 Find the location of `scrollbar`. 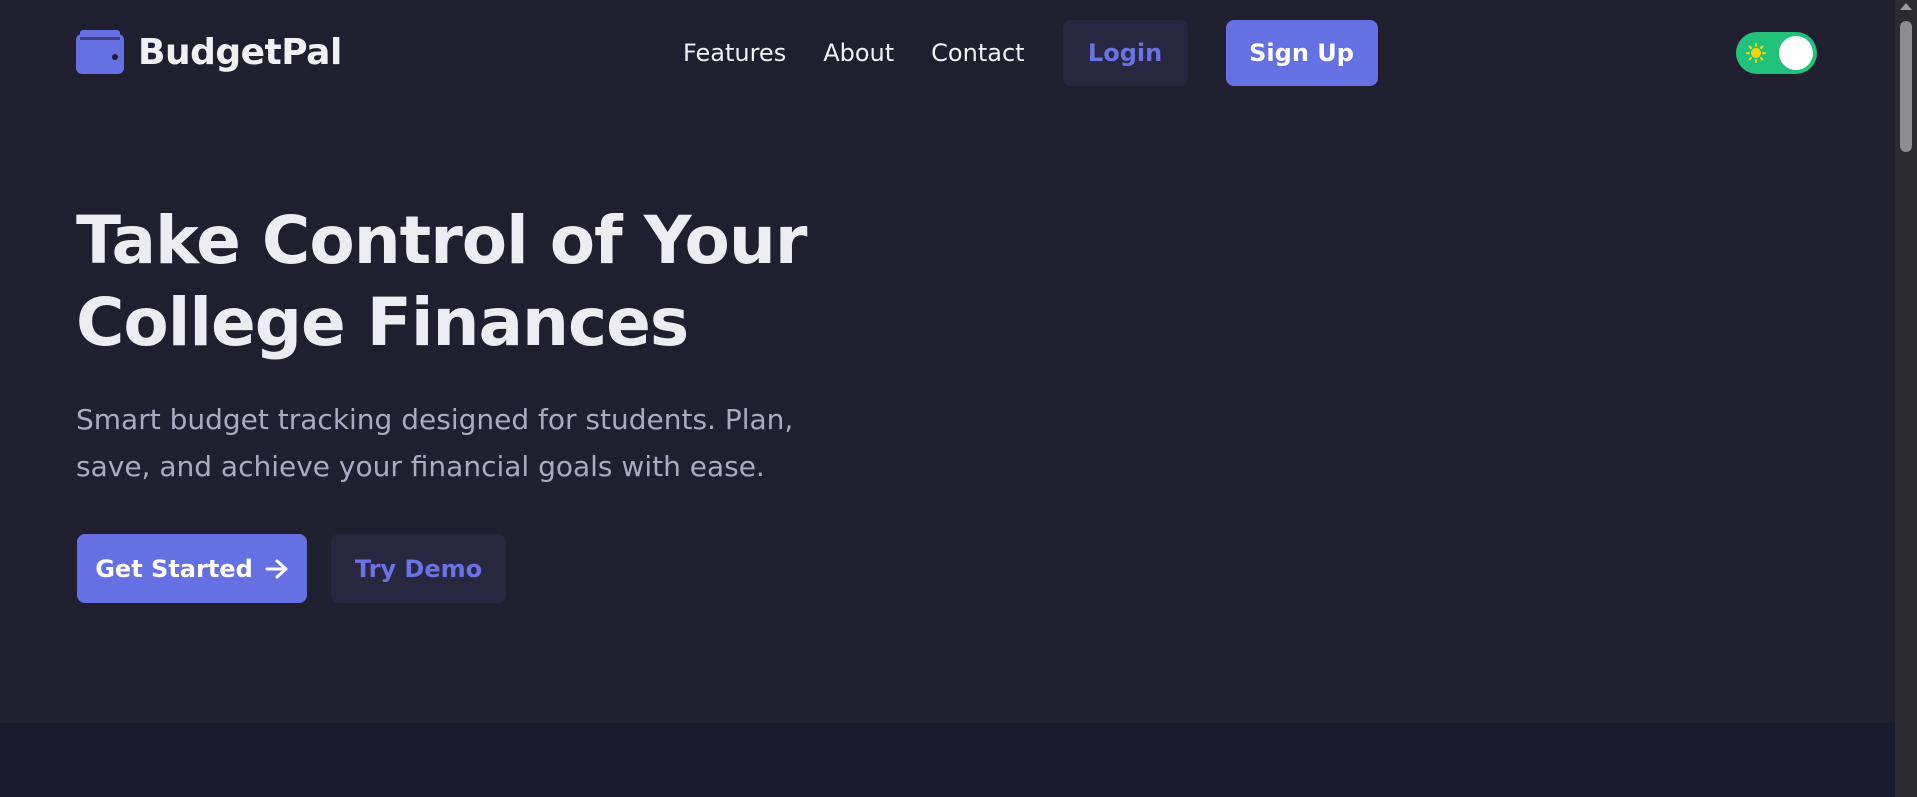

scrollbar is located at coordinates (1906, 398).